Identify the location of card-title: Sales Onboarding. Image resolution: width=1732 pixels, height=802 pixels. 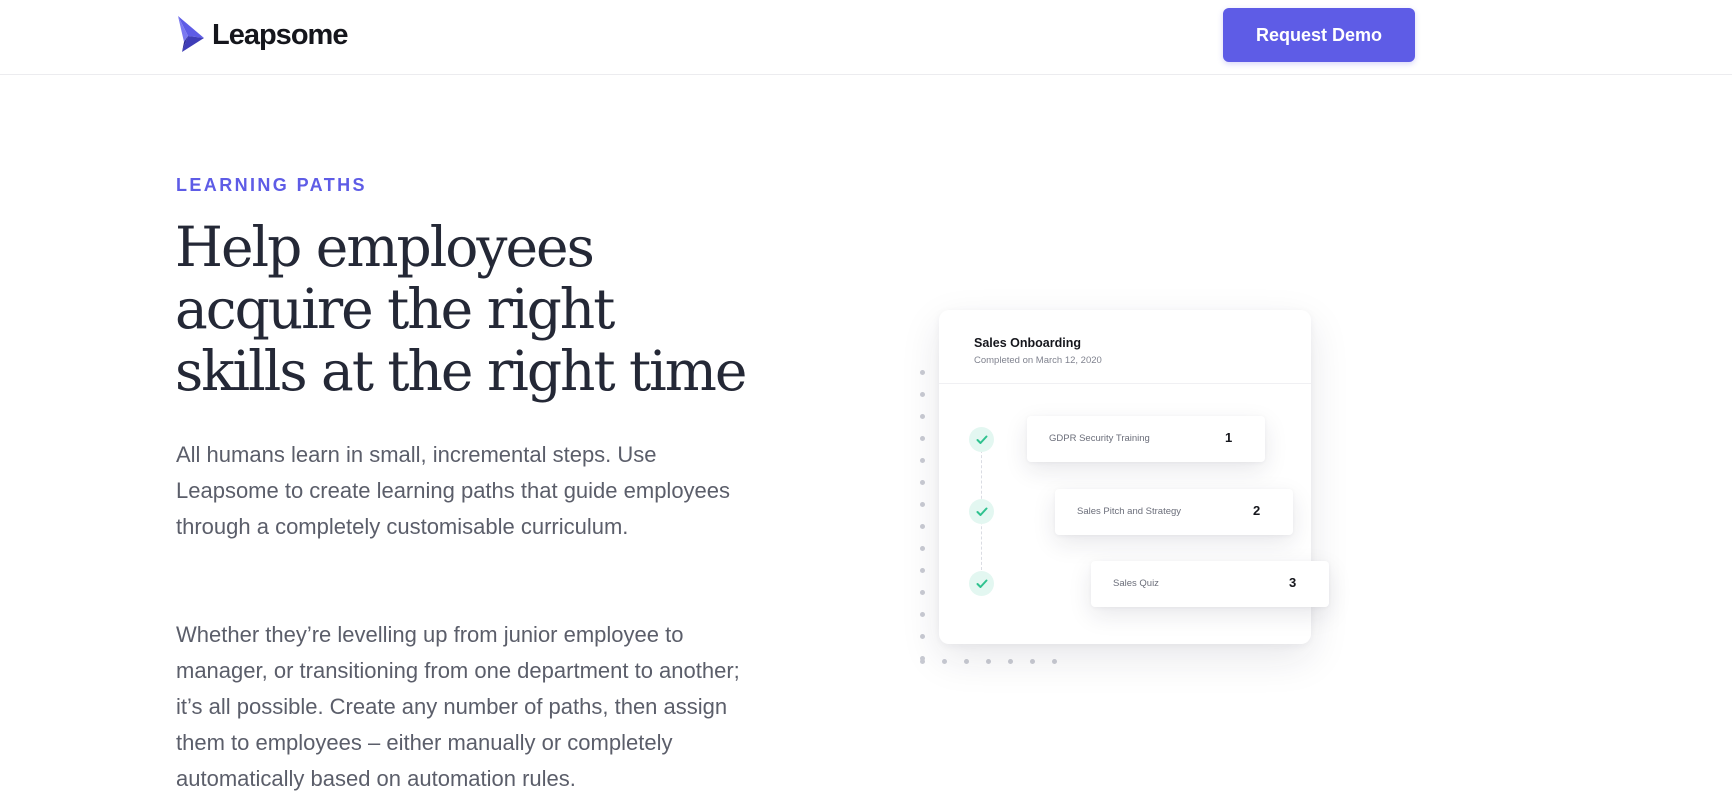
(1027, 343).